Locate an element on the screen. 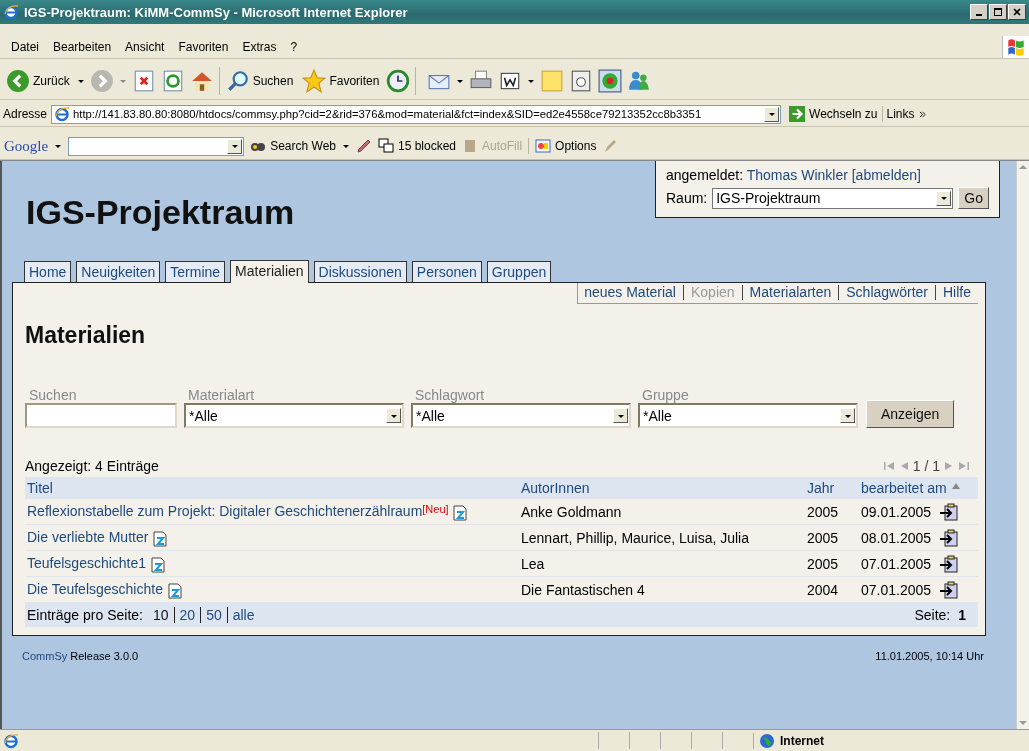 The width and height of the screenshot is (1029, 751). options-icon is located at coordinates (543, 146).